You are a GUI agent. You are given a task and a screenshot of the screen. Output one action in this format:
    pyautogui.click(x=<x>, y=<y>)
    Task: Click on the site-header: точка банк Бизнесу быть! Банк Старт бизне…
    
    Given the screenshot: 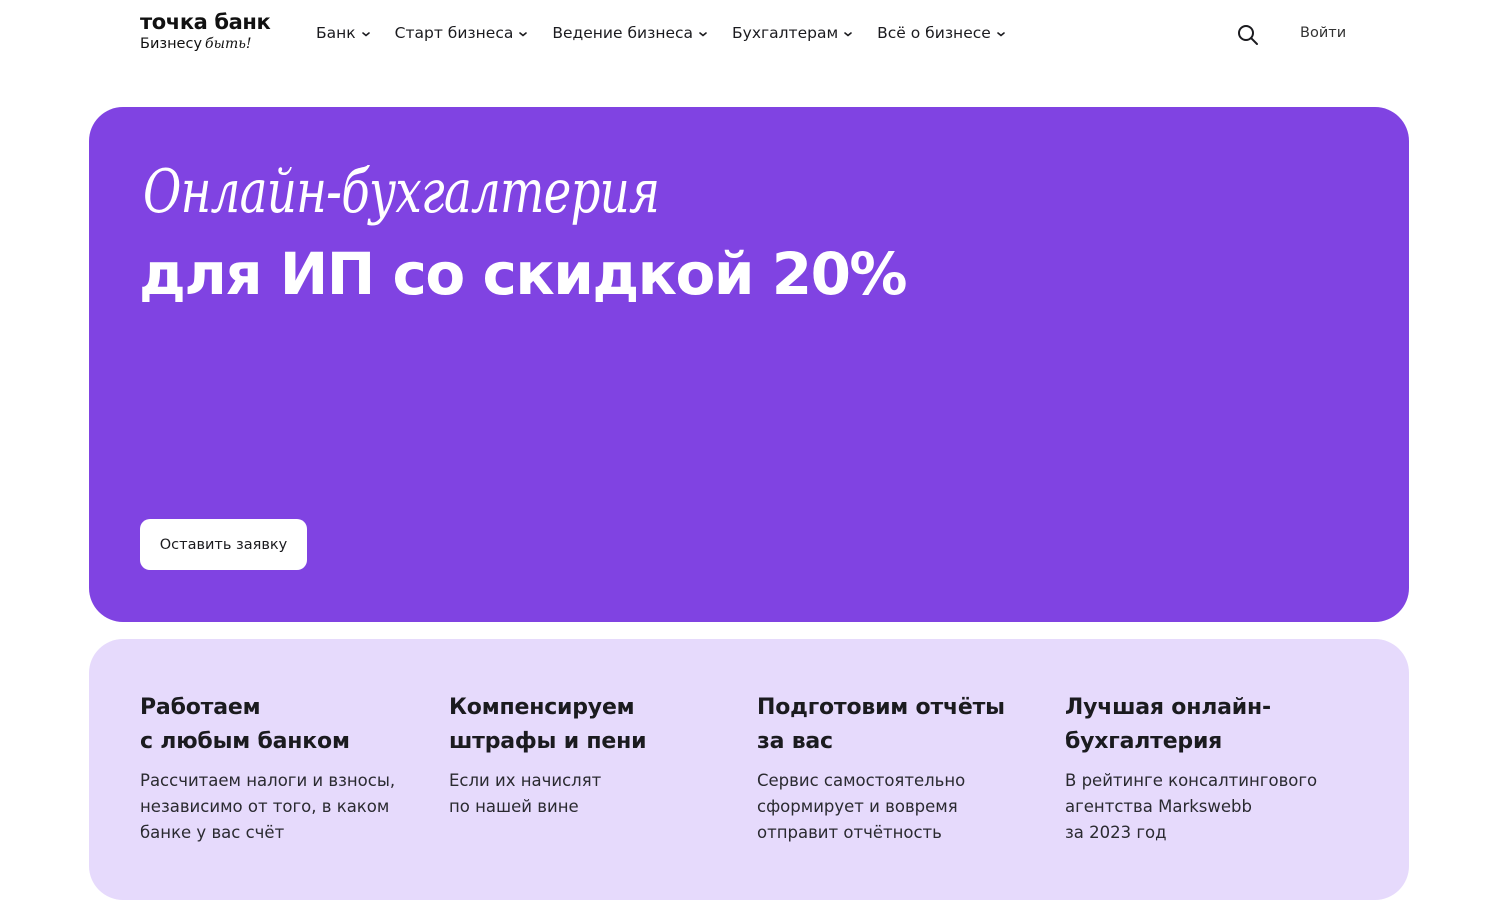 What is the action you would take?
    pyautogui.click(x=750, y=36)
    